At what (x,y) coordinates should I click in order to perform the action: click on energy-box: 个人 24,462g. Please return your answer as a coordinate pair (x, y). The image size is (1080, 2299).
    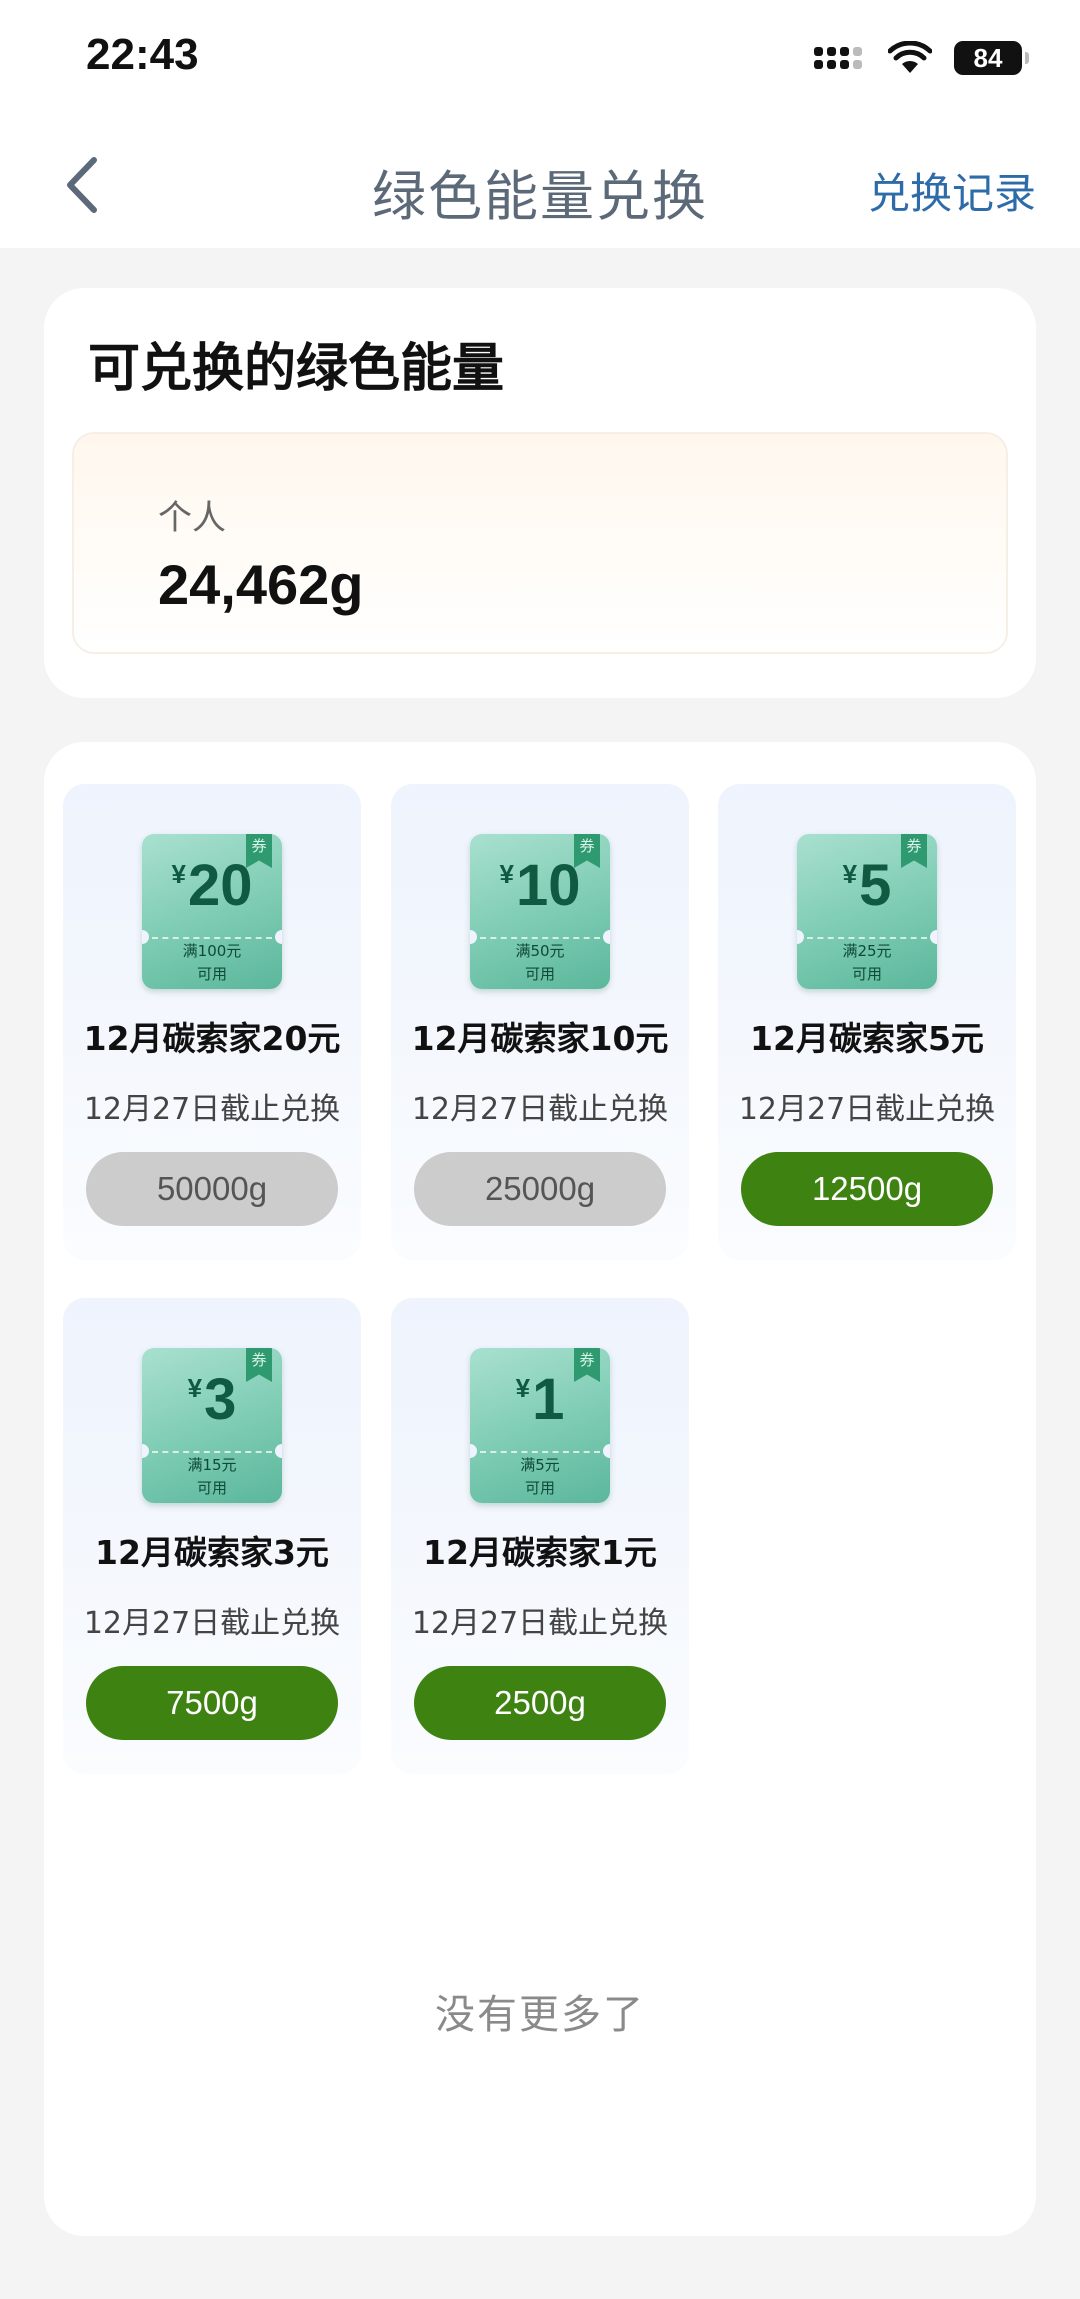
    Looking at the image, I should click on (540, 543).